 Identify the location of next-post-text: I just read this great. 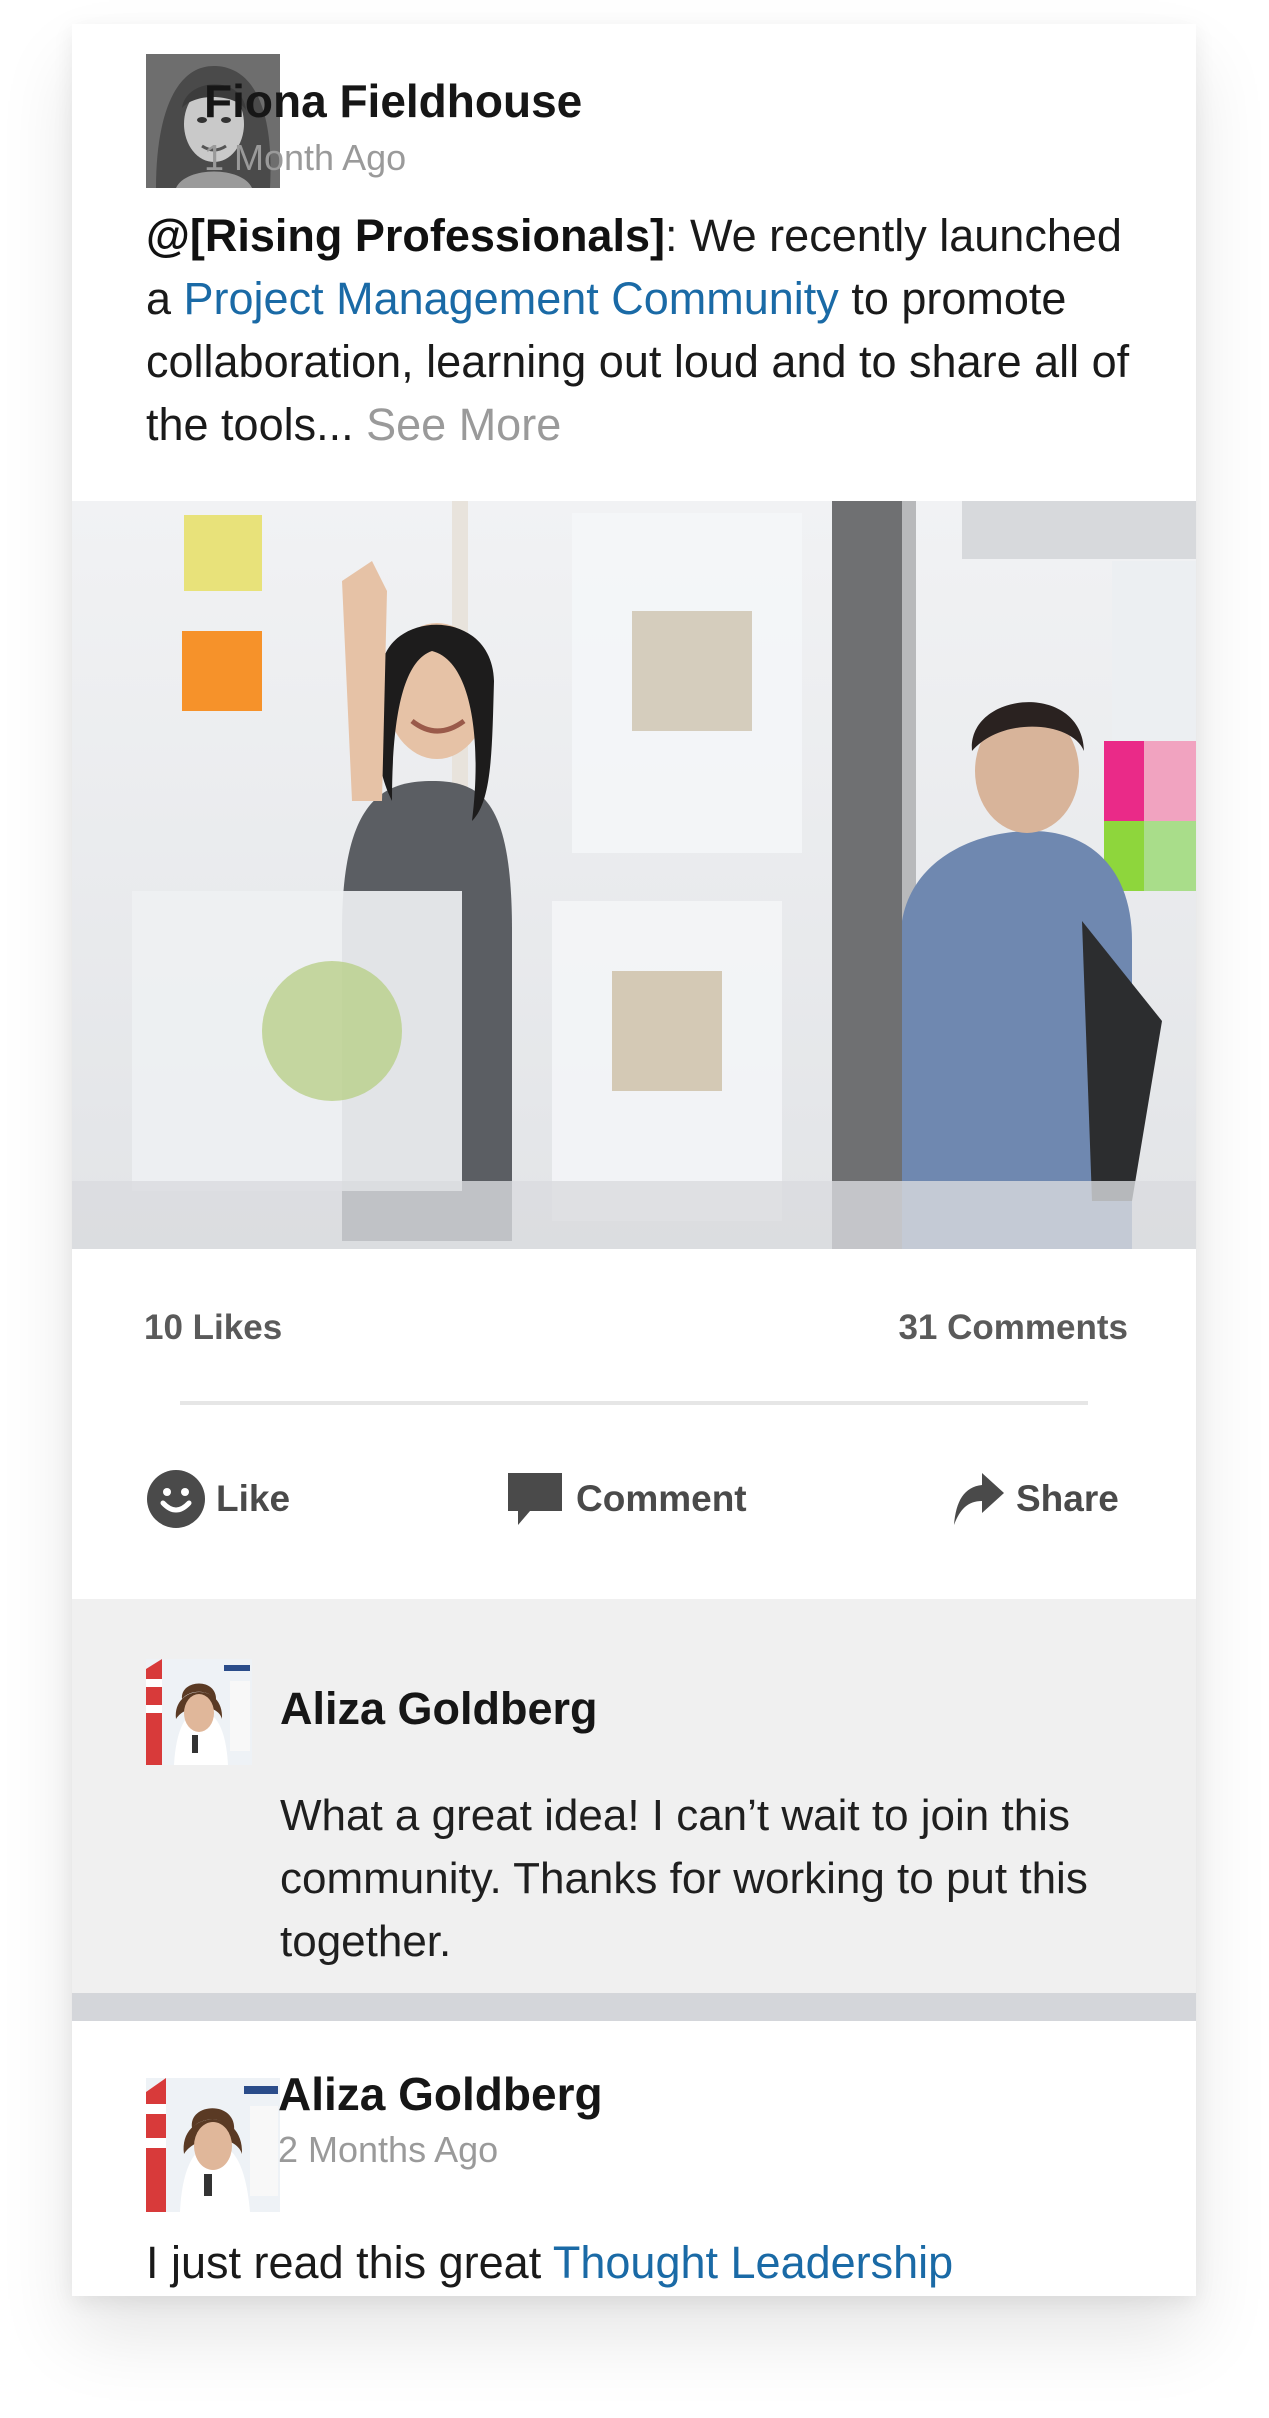
(349, 2262).